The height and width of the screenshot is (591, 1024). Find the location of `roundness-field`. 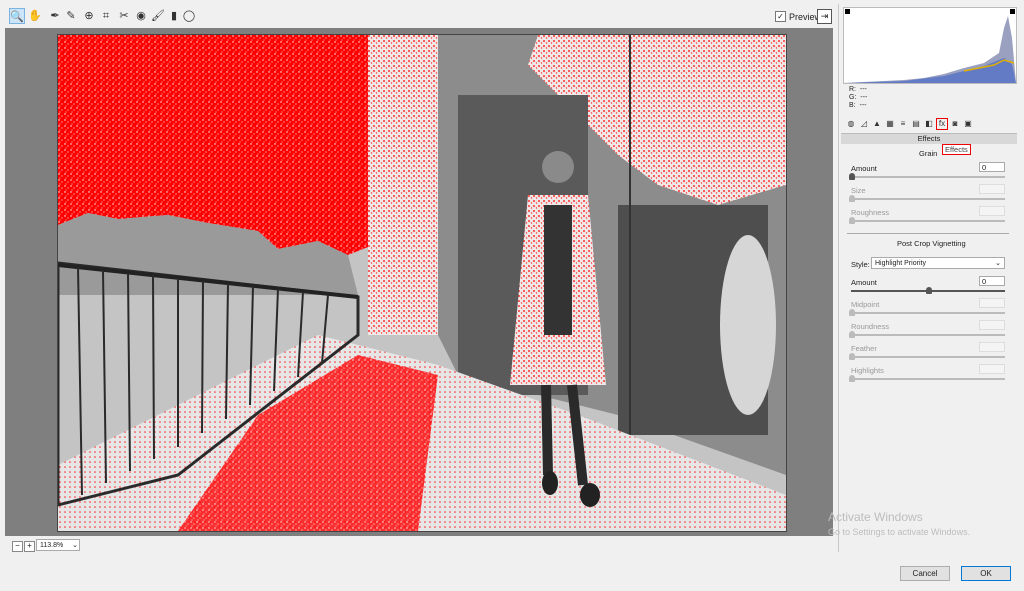

roundness-field is located at coordinates (992, 325).